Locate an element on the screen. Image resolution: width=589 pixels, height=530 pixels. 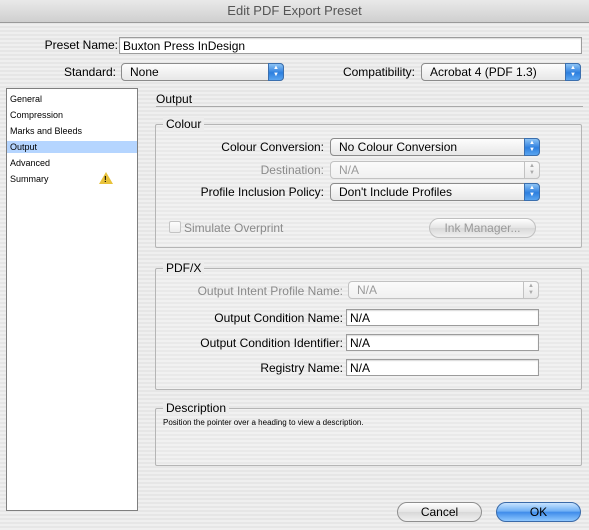
sidebar-item-output: Output is located at coordinates (72, 147).